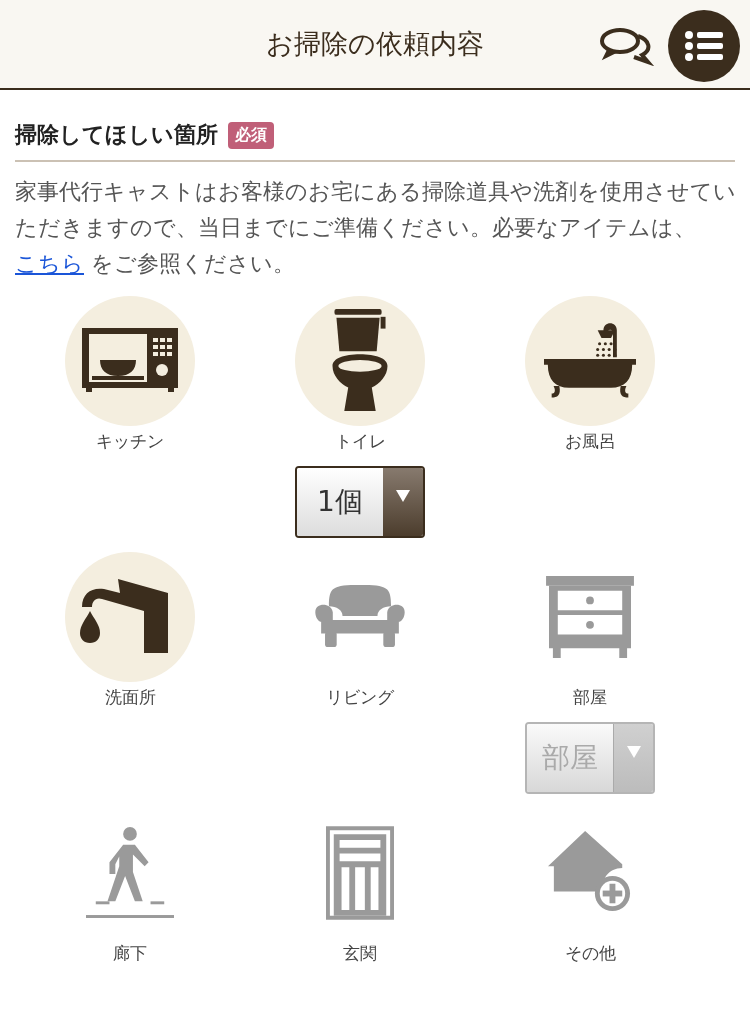 The height and width of the screenshot is (1018, 750). What do you see at coordinates (130, 953) in the screenshot?
I see `area-label: 廊下` at bounding box center [130, 953].